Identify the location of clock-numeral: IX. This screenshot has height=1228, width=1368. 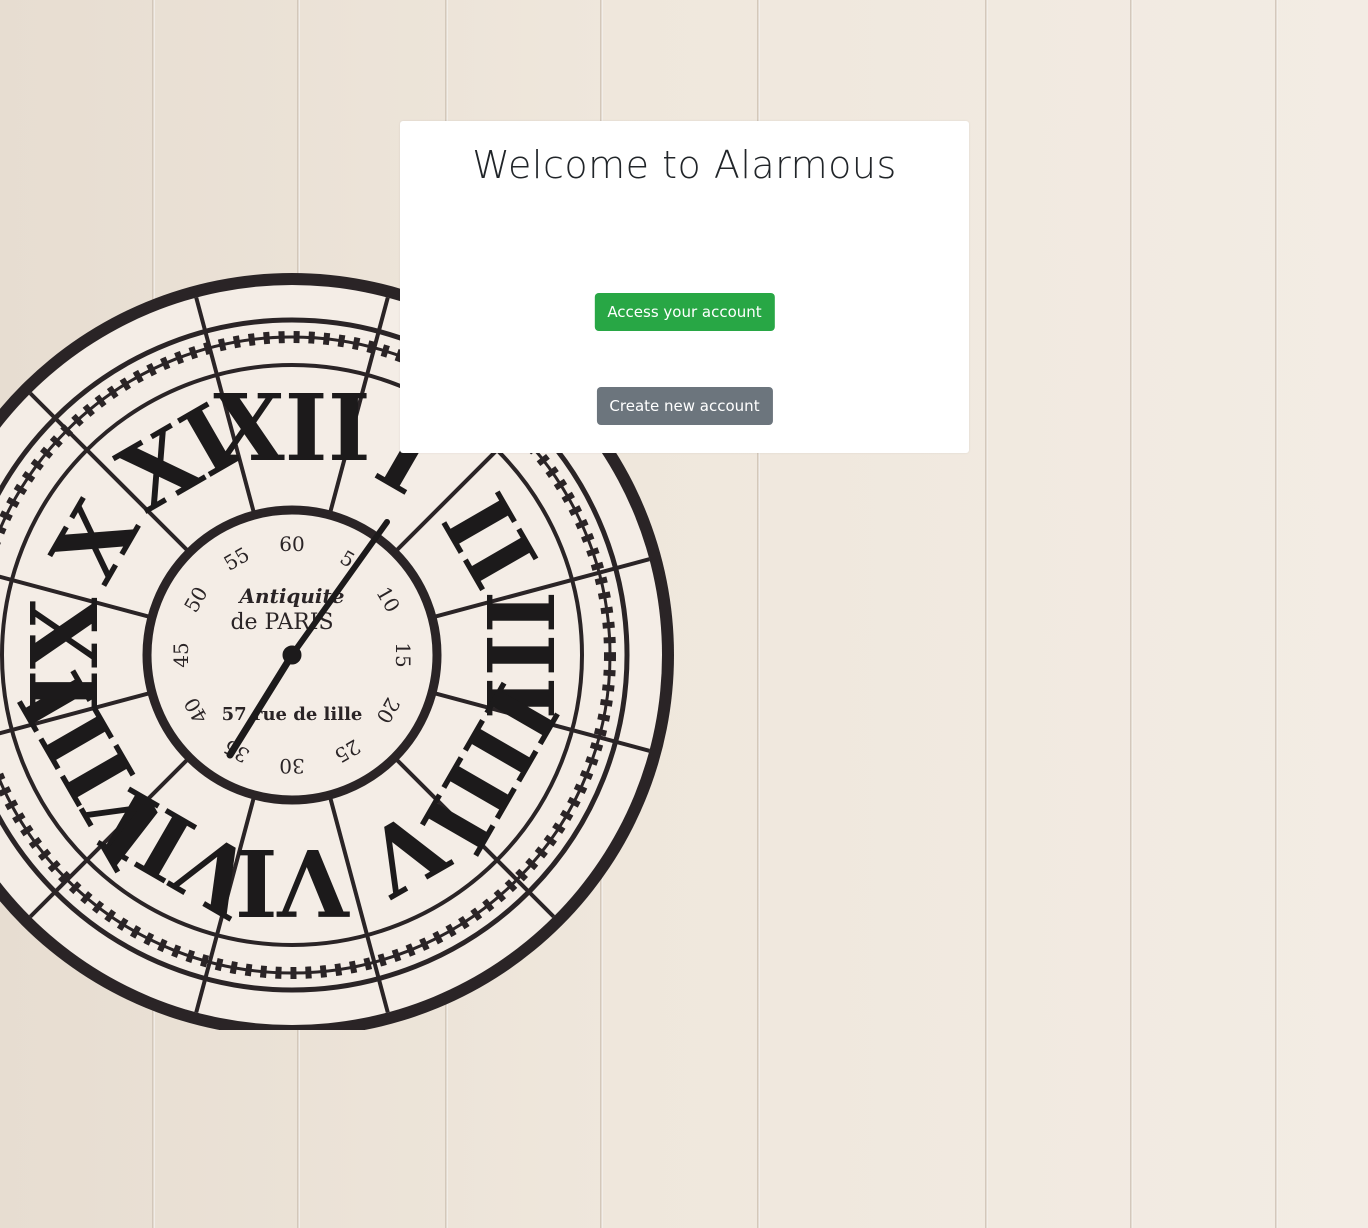
(65, 654).